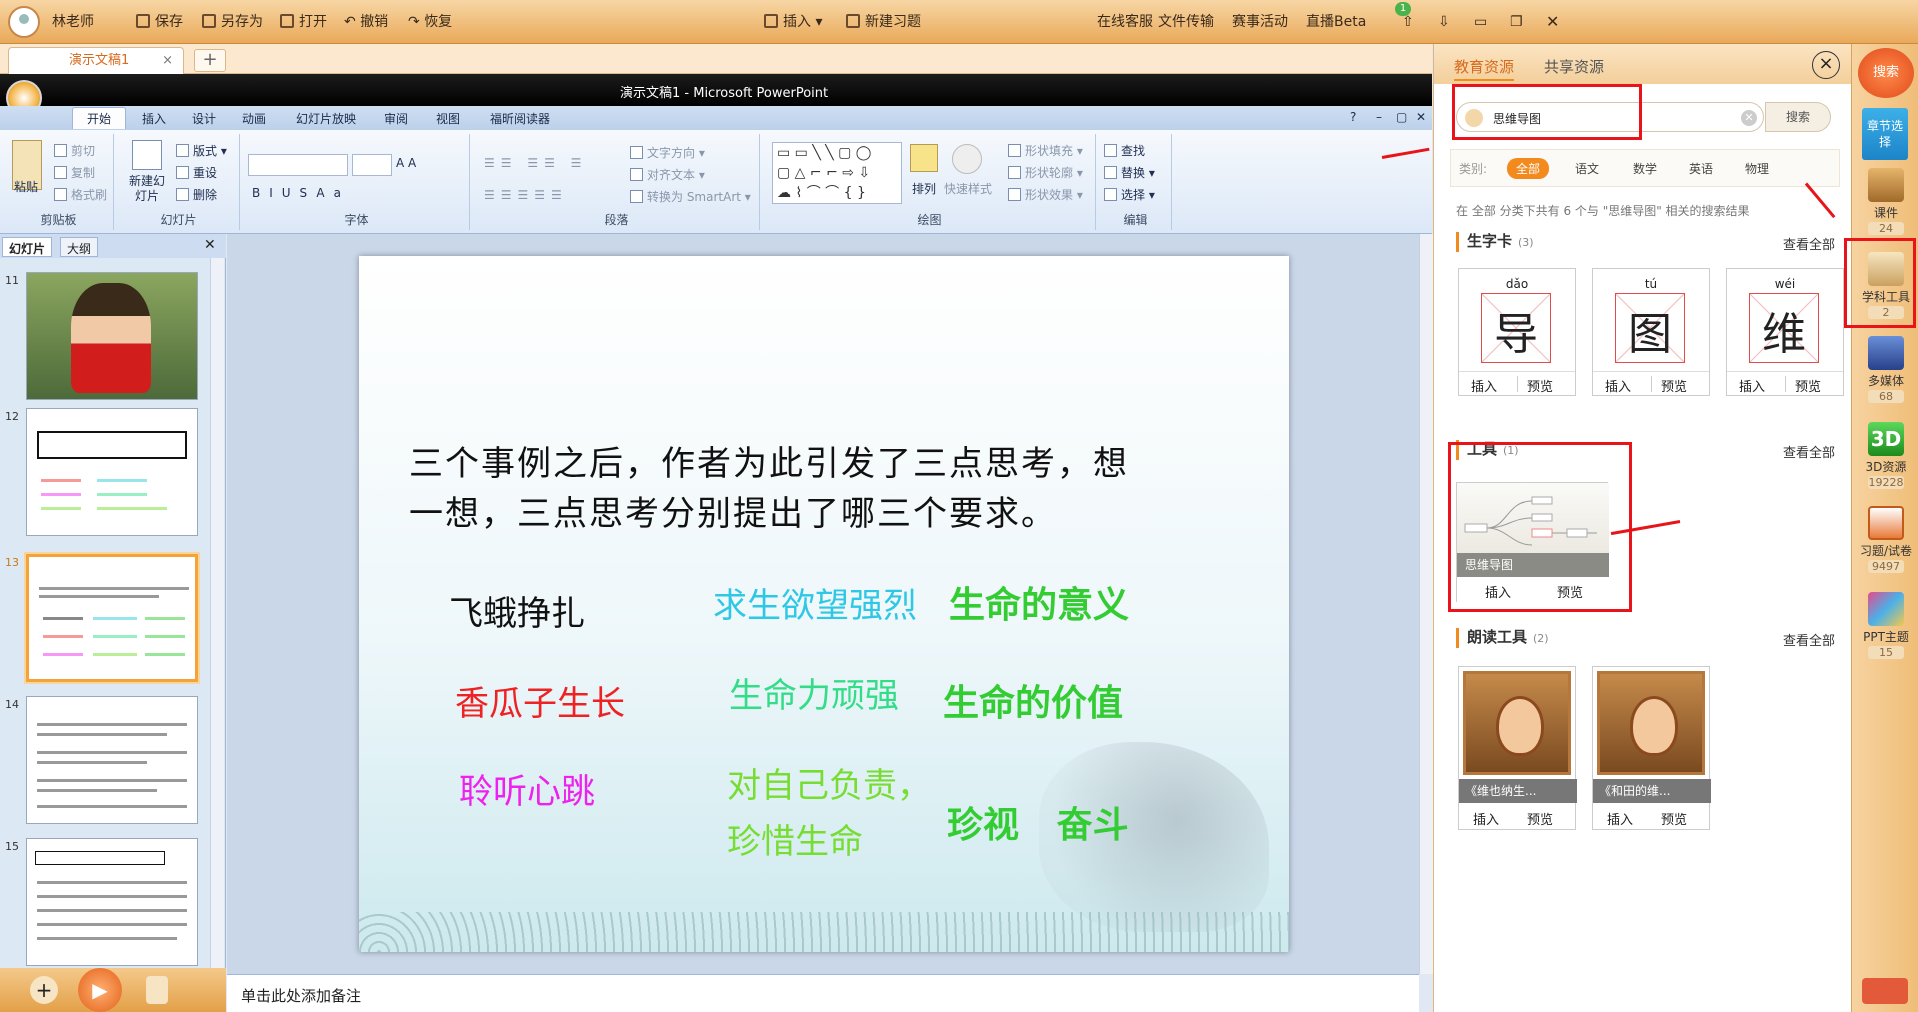 The image size is (1918, 1012). I want to click on align-buttons: ☰☰☰☰☰, so click(526, 195).